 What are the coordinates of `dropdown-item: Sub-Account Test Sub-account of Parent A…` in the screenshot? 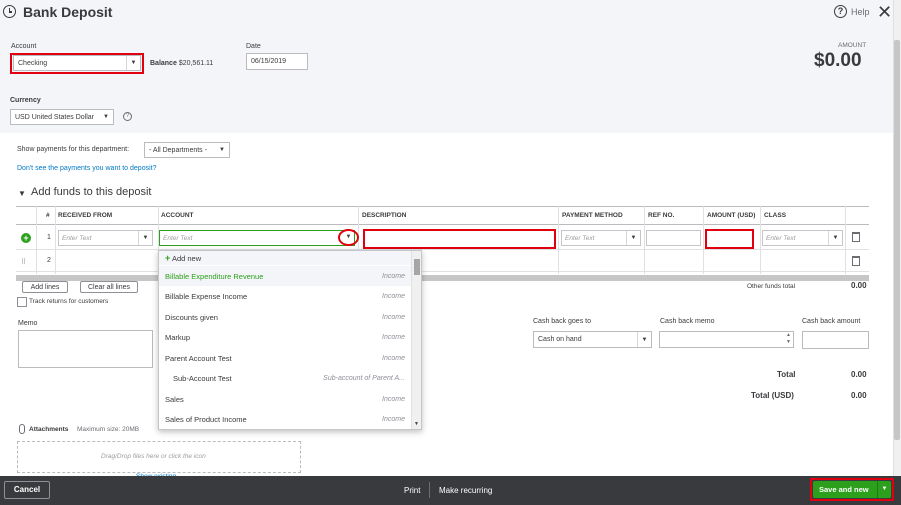 It's located at (285, 379).